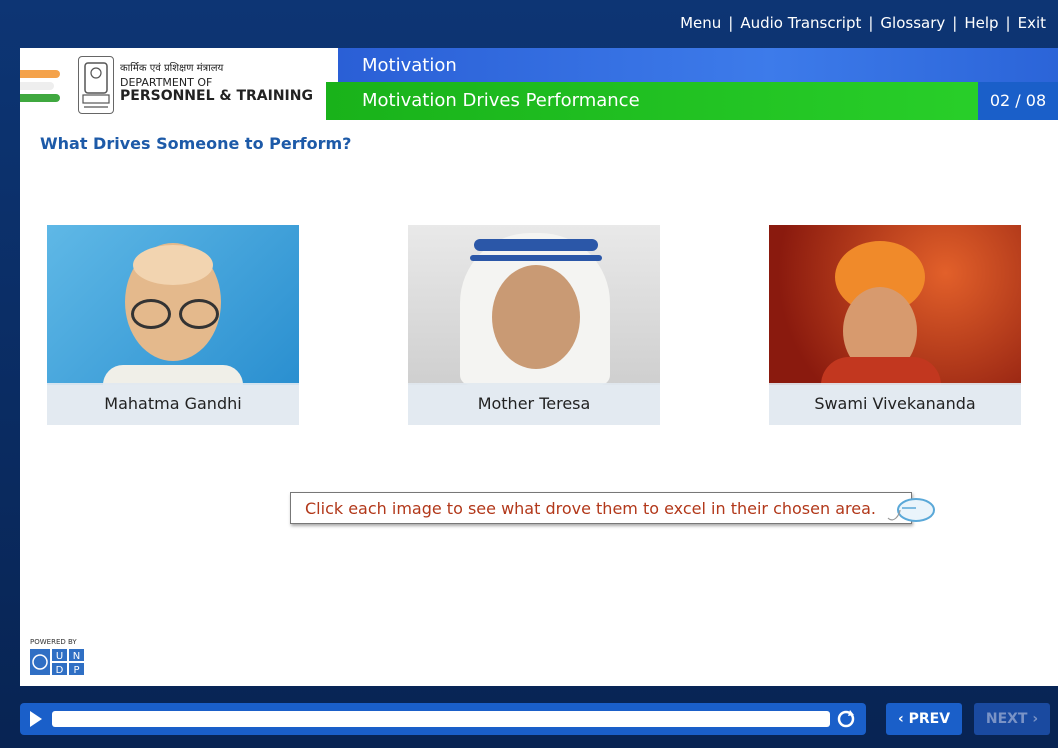  What do you see at coordinates (698, 65) in the screenshot?
I see `module-title-bar: Motivation` at bounding box center [698, 65].